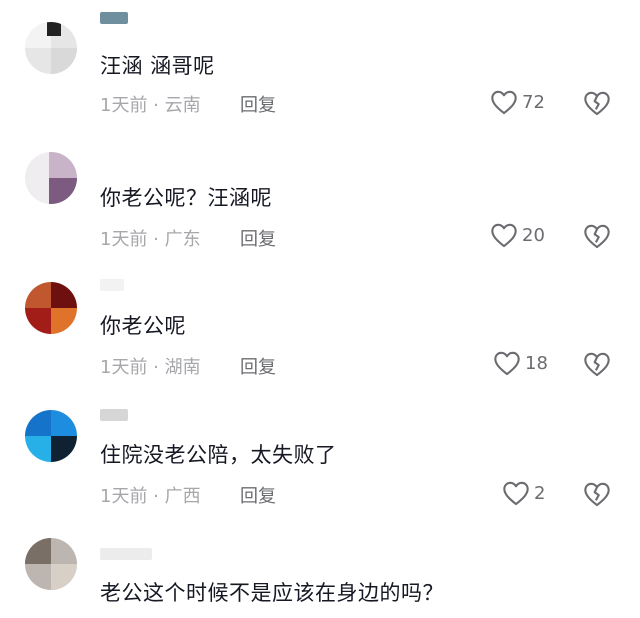 The height and width of the screenshot is (618, 640). I want to click on like-count: 72, so click(533, 102).